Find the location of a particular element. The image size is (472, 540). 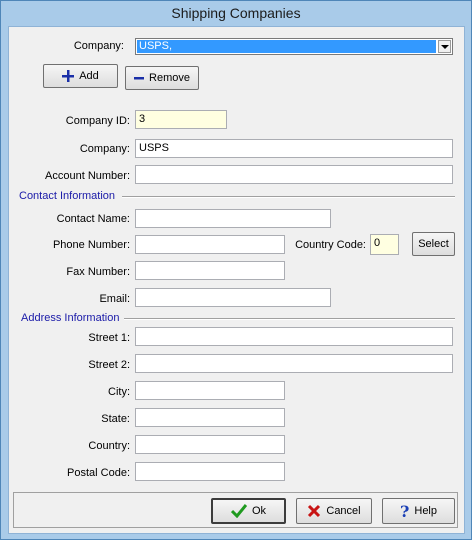

remove-button: Remove is located at coordinates (162, 78).